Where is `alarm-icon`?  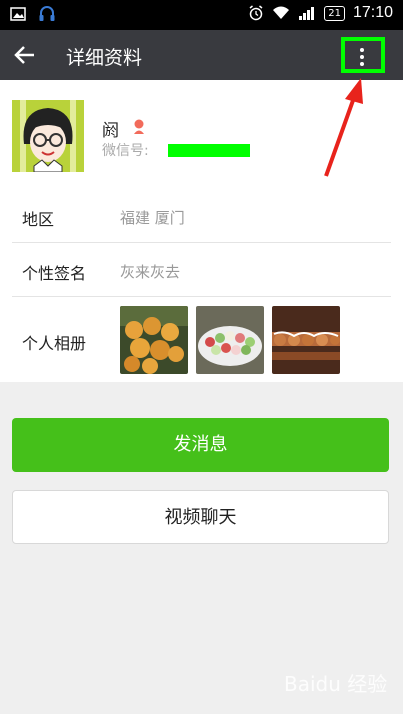
alarm-icon is located at coordinates (256, 13).